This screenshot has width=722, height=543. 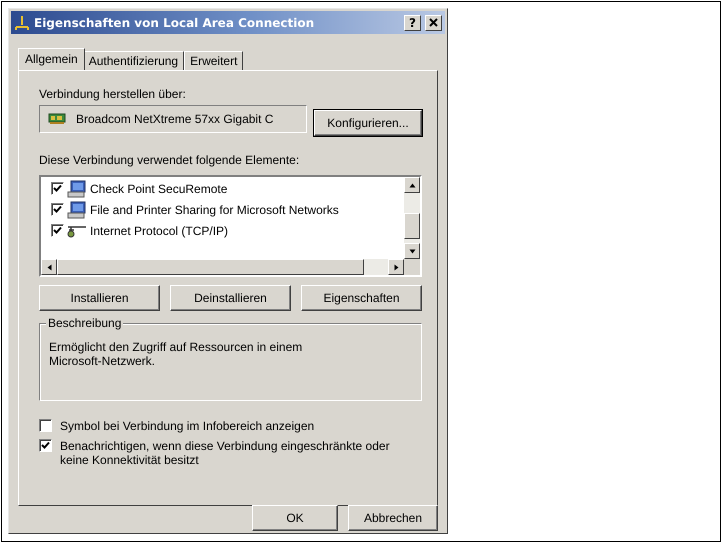 I want to click on list-action-button: Installieren, so click(x=99, y=298).